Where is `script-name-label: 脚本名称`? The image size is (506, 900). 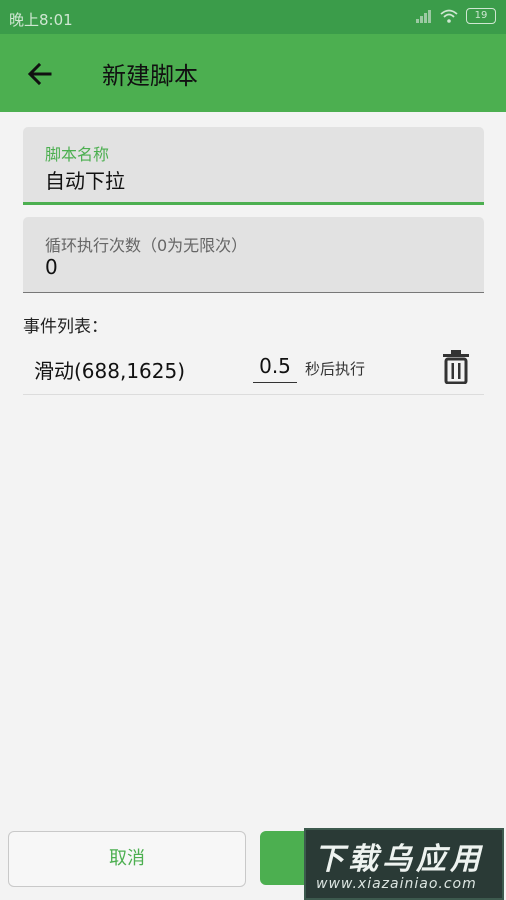 script-name-label: 脚本名称 is located at coordinates (77, 154).